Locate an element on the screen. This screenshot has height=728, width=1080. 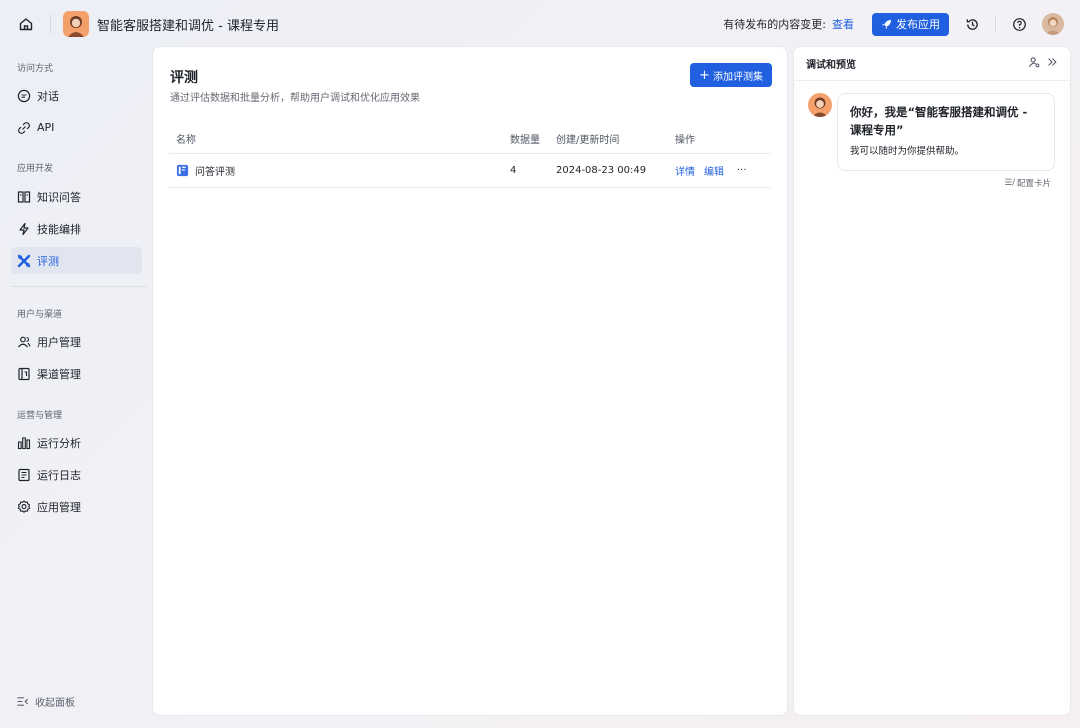
sidebar-item-label: 技能编排 is located at coordinates (59, 229).